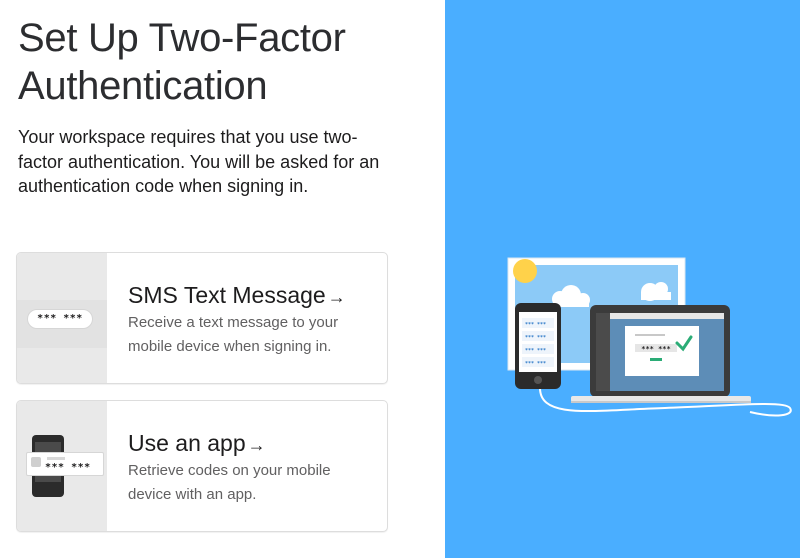 The width and height of the screenshot is (800, 558). I want to click on checkbox-icon, so click(36, 462).